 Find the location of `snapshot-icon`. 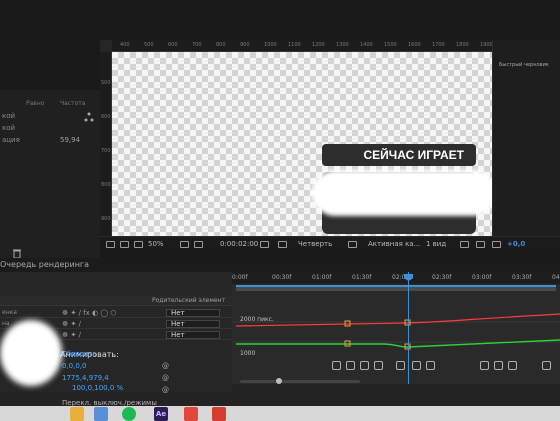

snapshot-icon is located at coordinates (264, 244).